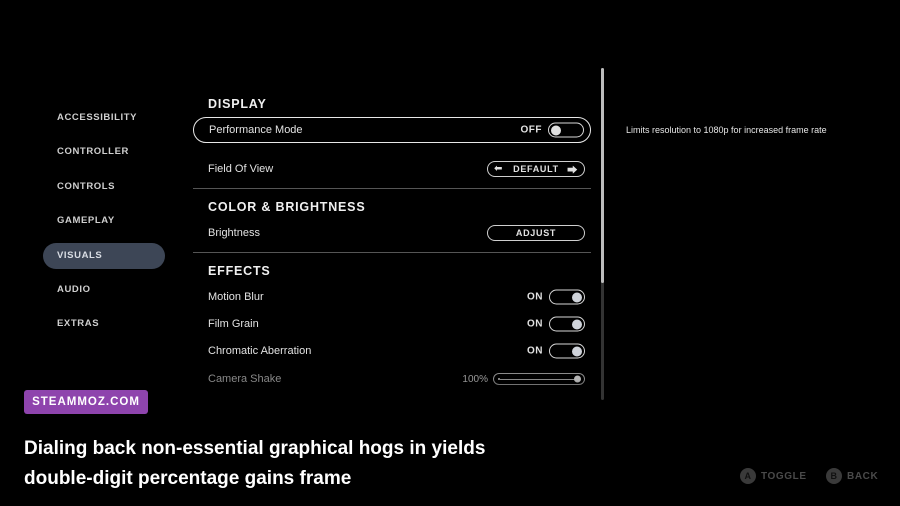 The image size is (900, 506). I want to click on sidebar-item-controller: CONTROLLER, so click(104, 152).